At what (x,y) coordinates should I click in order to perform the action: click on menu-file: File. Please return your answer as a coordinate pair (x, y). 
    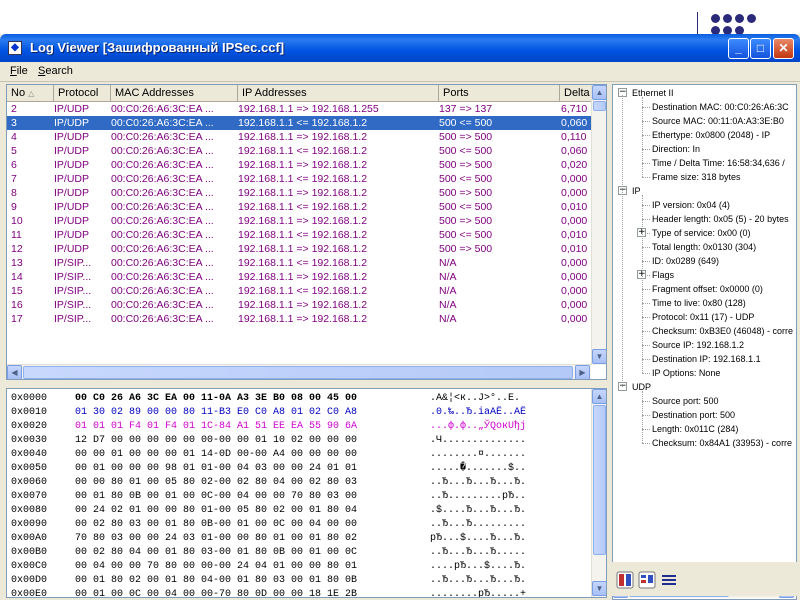
    Looking at the image, I should click on (19, 71).